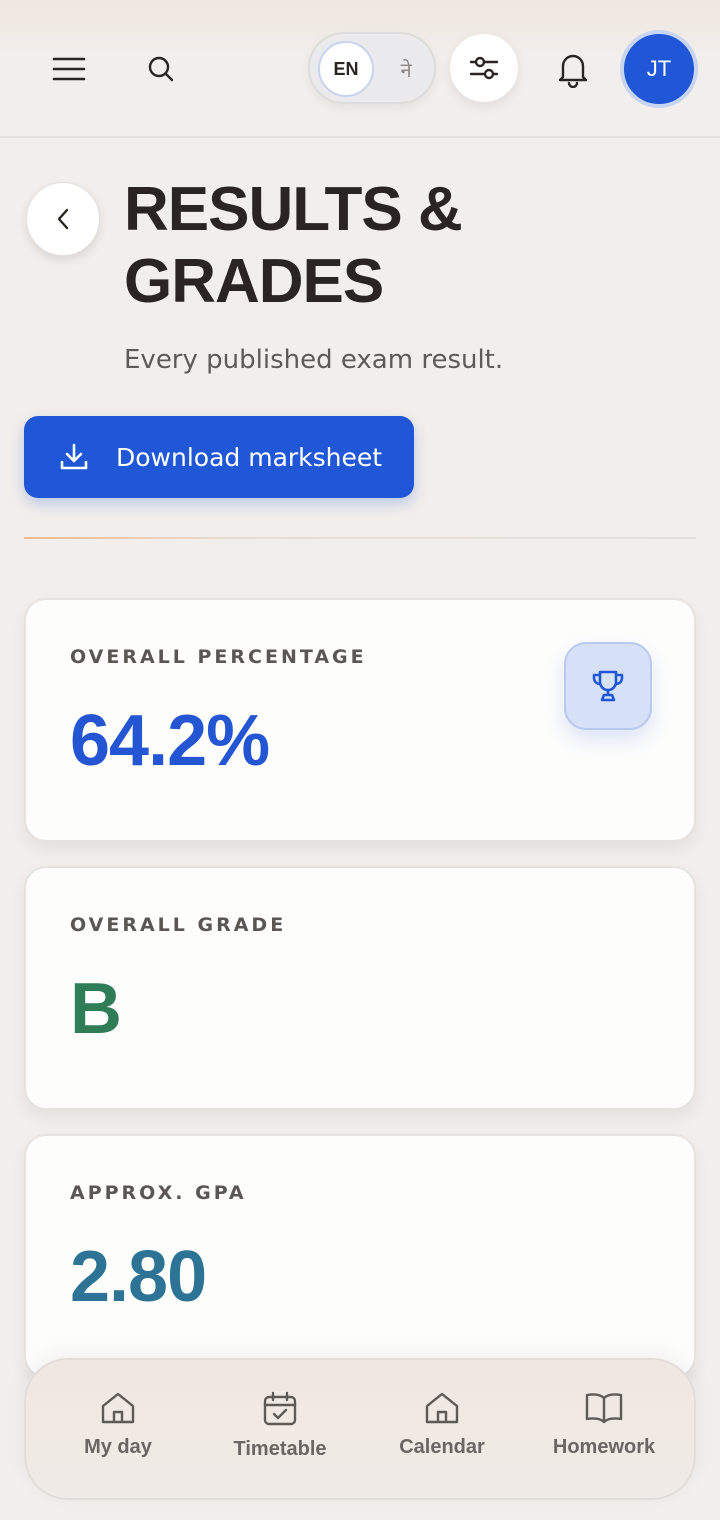 The width and height of the screenshot is (720, 1520). Describe the element at coordinates (170, 741) in the screenshot. I see `overall-percentage-value: 64.2%` at that location.